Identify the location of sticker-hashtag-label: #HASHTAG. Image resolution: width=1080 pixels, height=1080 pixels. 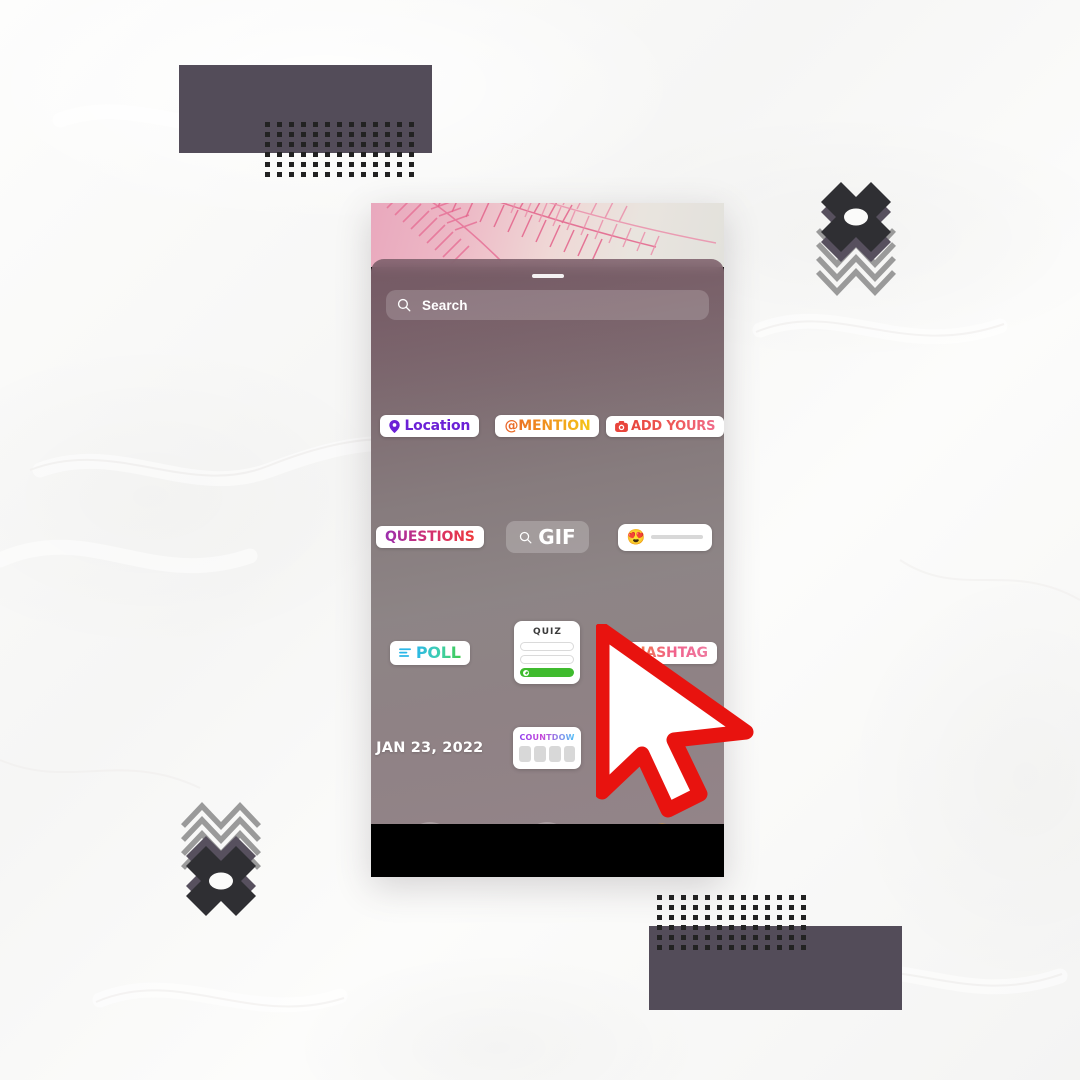
(665, 652).